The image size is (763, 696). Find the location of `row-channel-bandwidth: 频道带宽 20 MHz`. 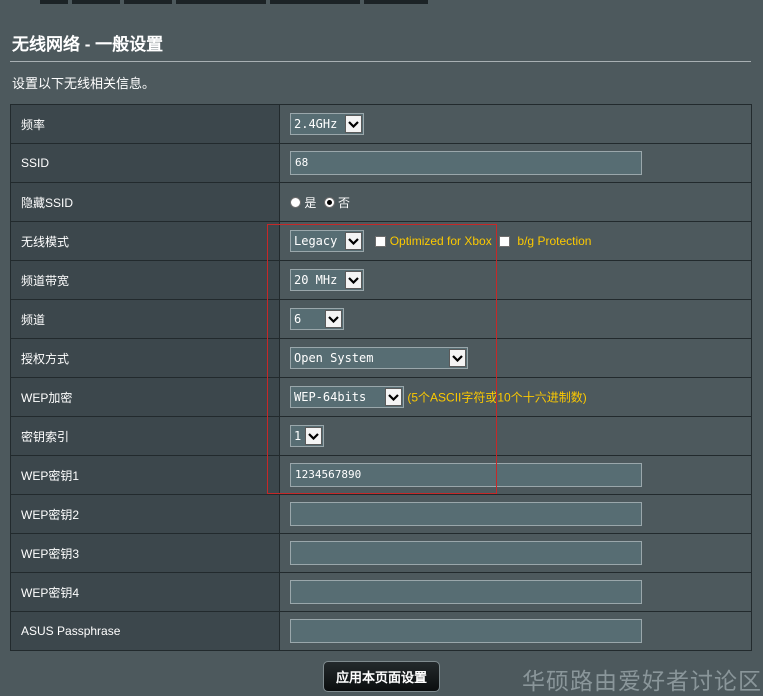

row-channel-bandwidth: 频道带宽 20 MHz is located at coordinates (381, 280).